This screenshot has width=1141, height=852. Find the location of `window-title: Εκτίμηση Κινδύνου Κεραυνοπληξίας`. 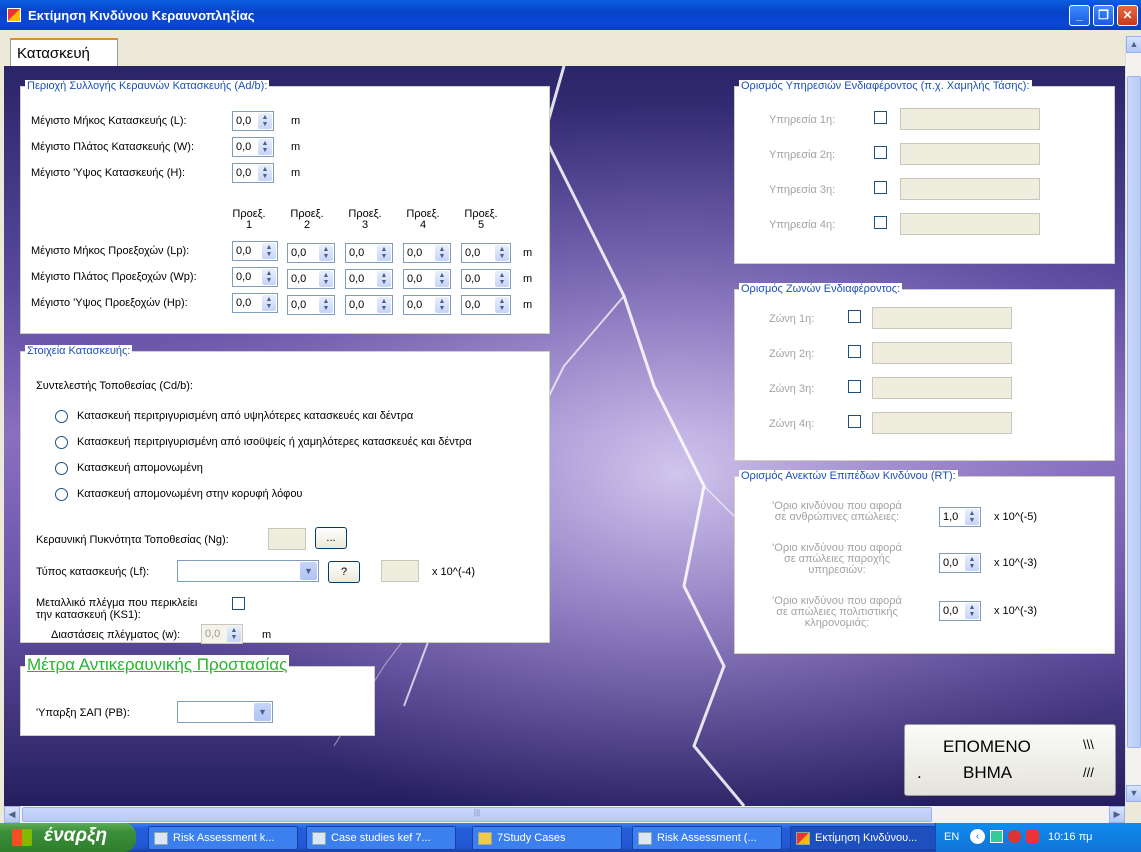

window-title: Εκτίμηση Κινδύνου Κεραυνοπληξίας is located at coordinates (141, 15).